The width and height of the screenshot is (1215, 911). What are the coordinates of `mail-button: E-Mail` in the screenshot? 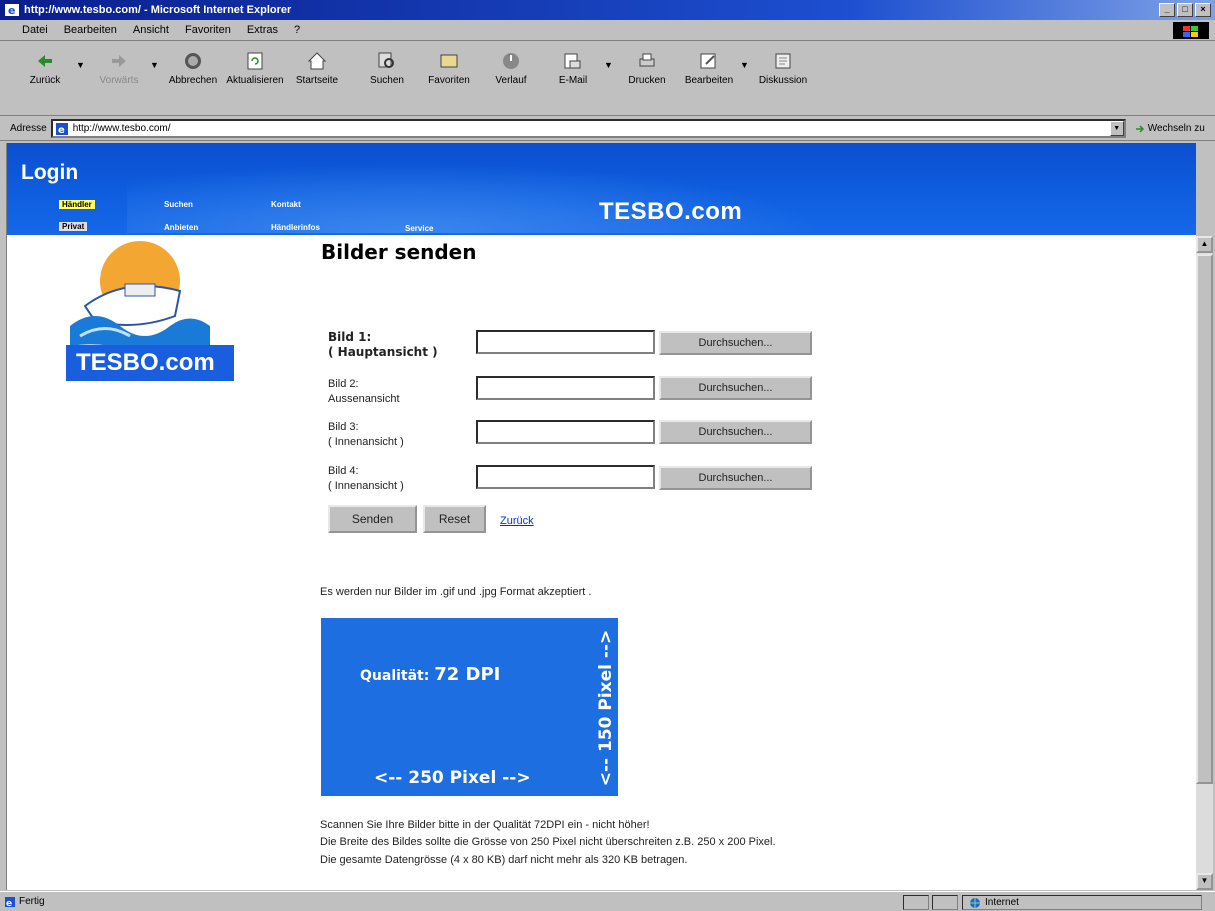 It's located at (573, 68).